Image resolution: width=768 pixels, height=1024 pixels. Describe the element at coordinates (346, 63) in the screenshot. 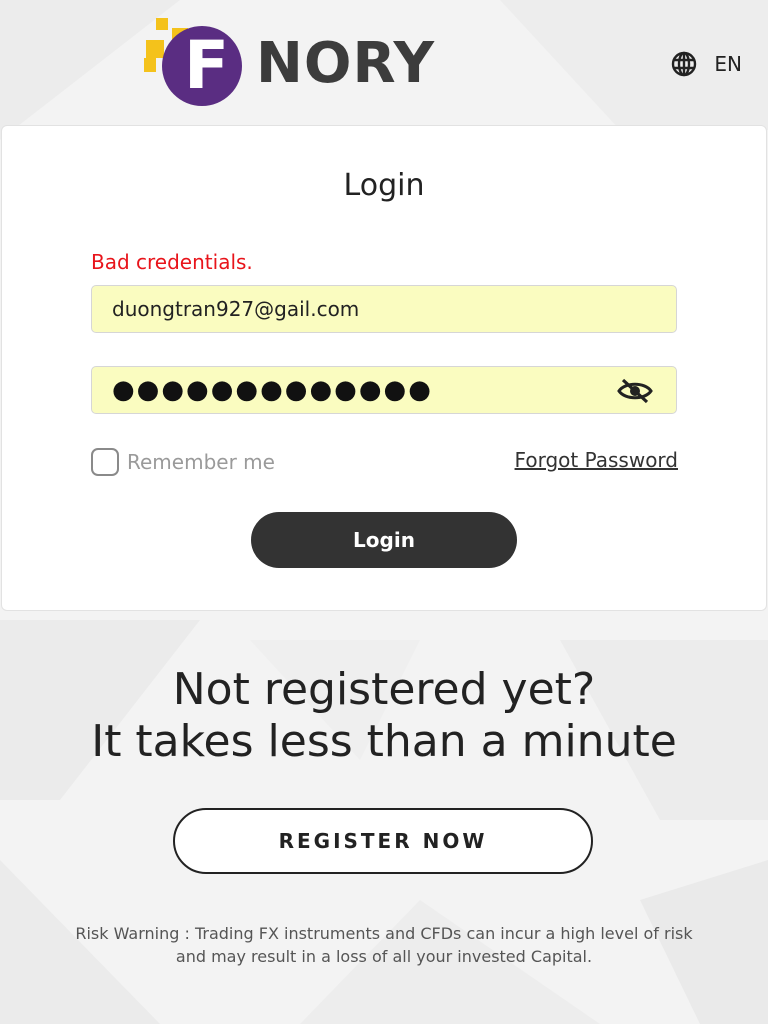

I see `logo-text: NORY` at that location.